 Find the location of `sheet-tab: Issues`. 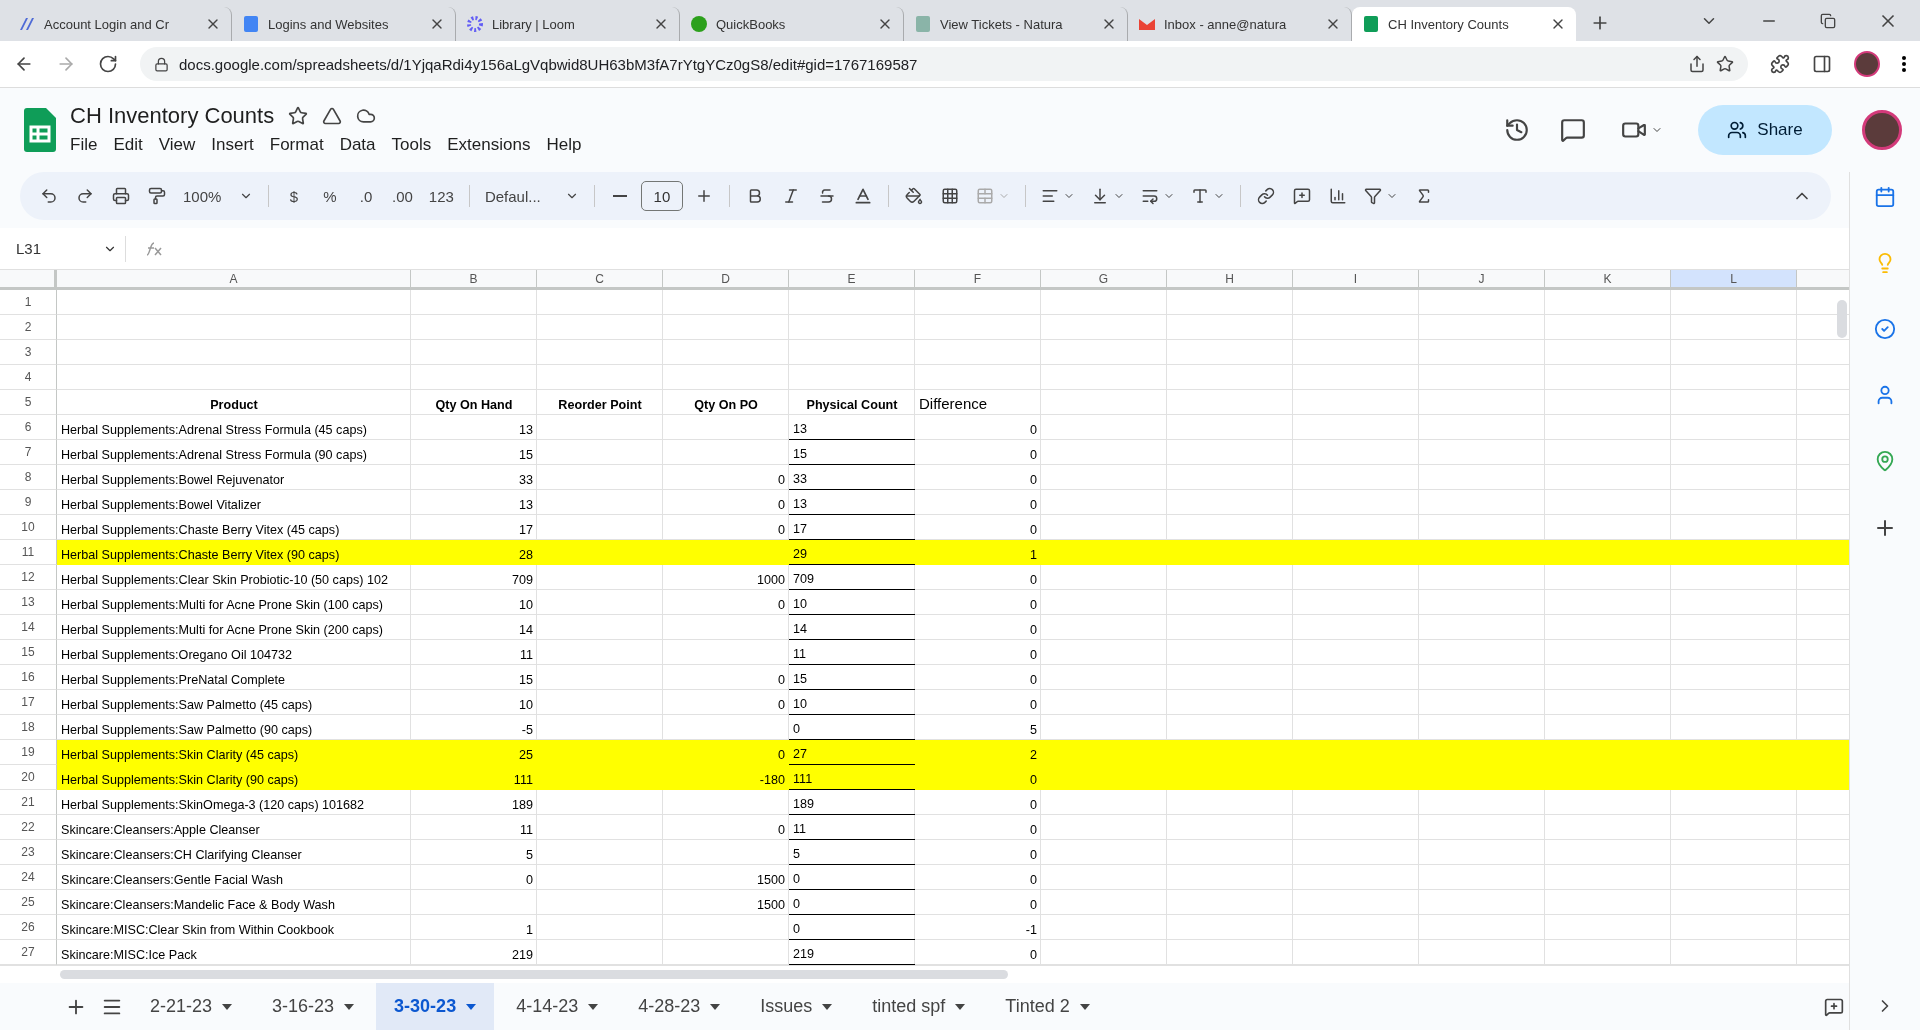

sheet-tab: Issues is located at coordinates (796, 1006).